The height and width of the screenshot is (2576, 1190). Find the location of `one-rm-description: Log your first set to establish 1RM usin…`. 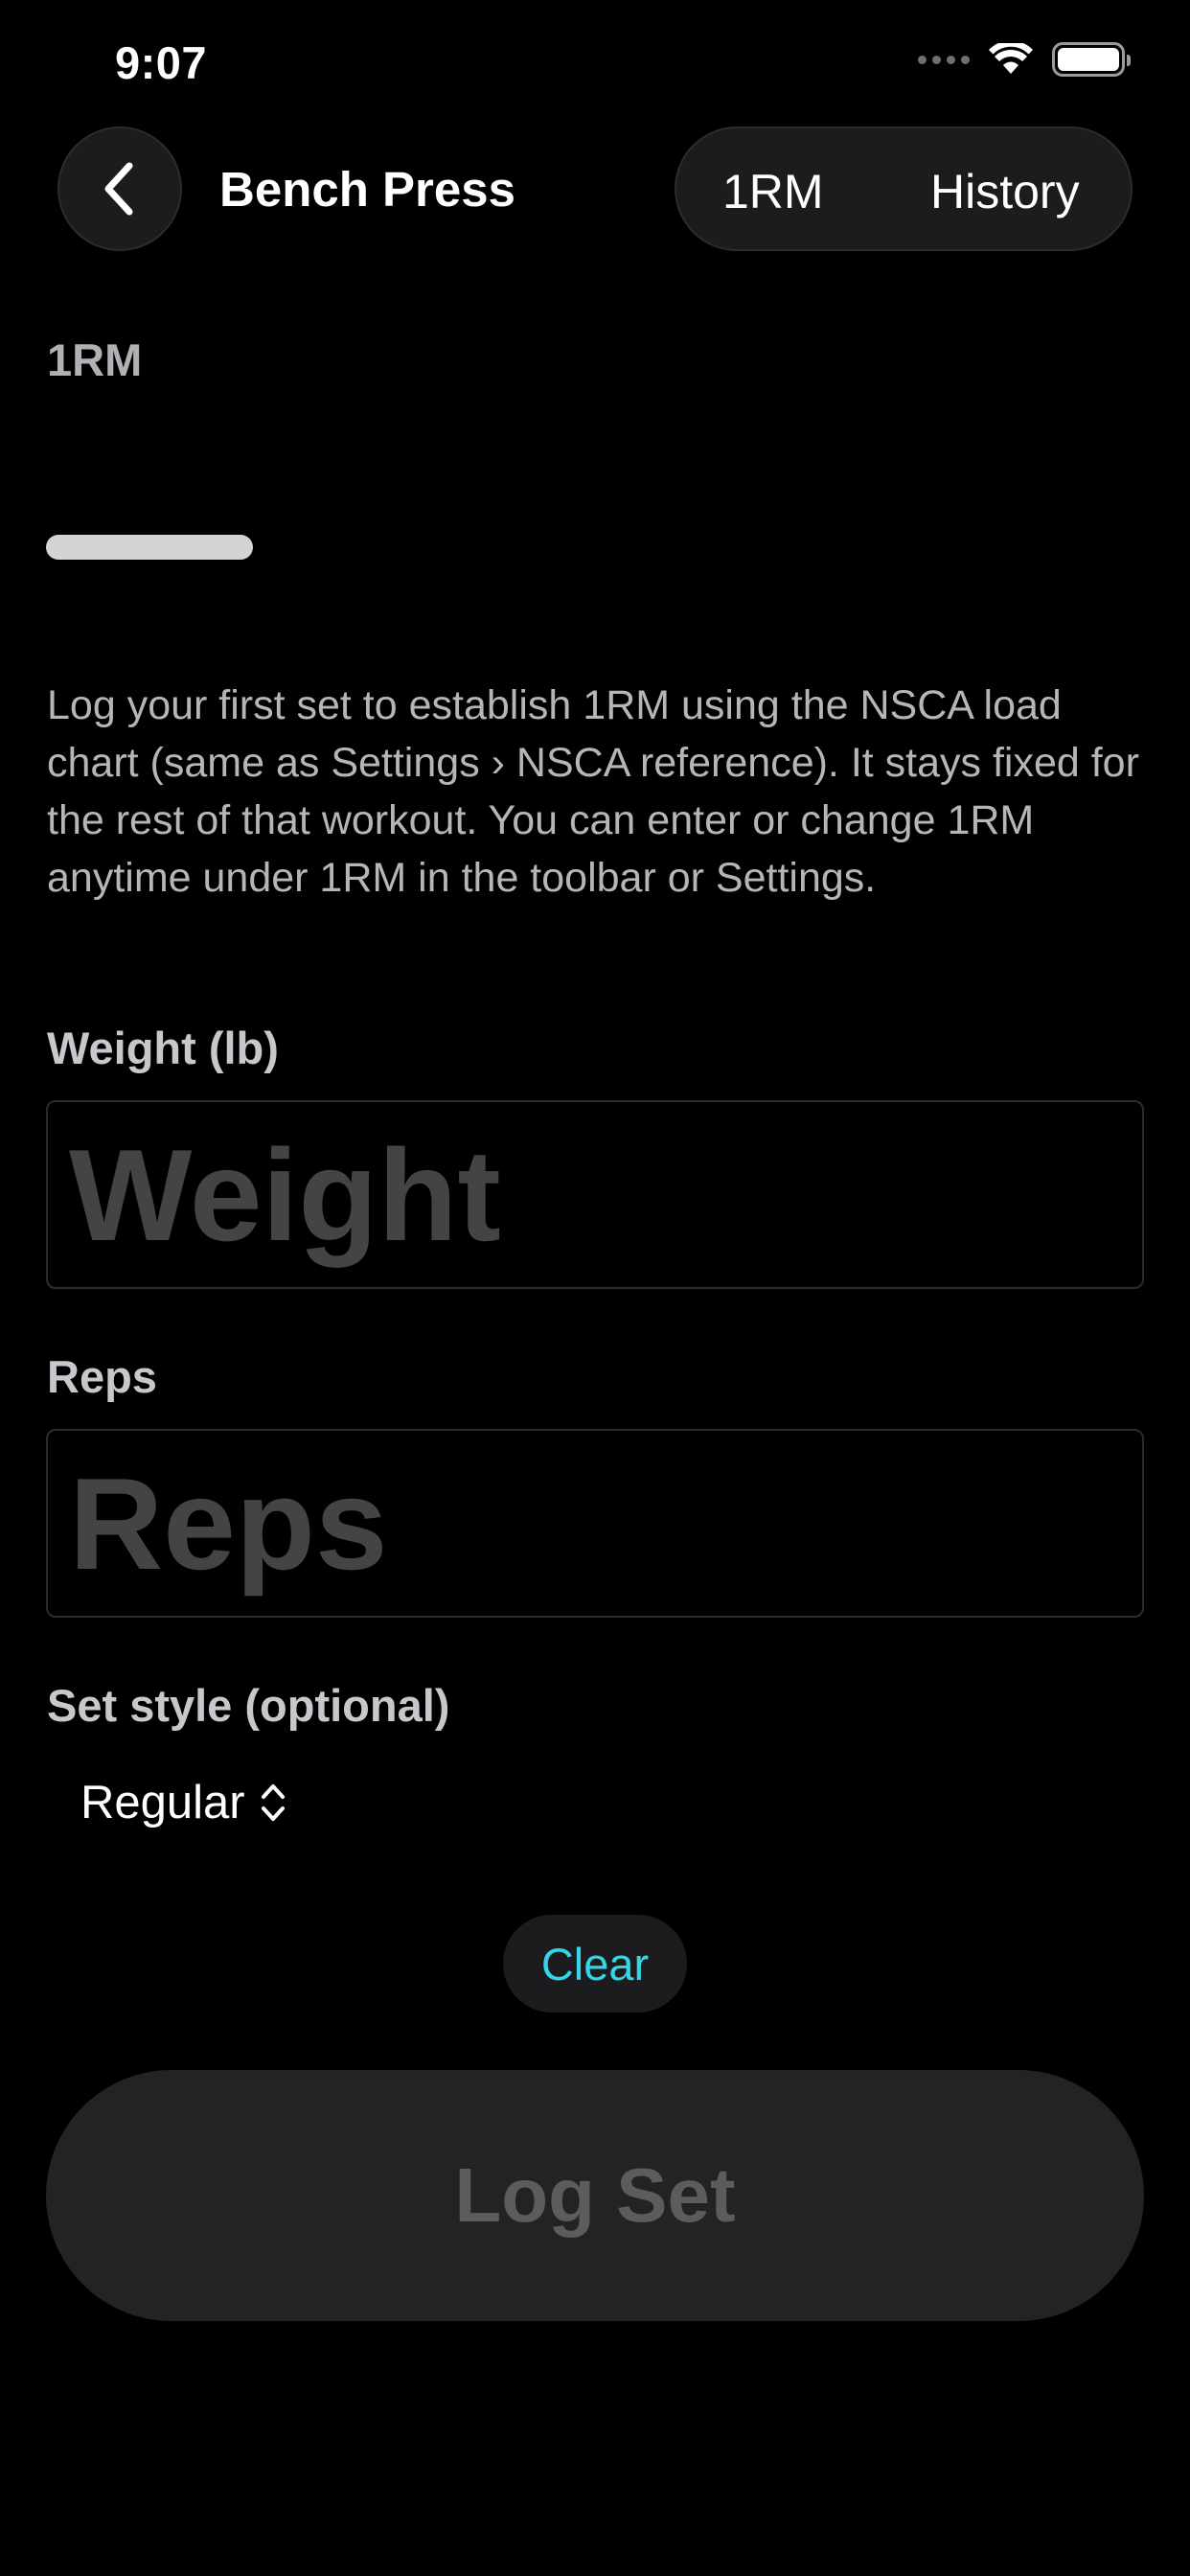

one-rm-description: Log your first set to establish 1RM usin… is located at coordinates (593, 791).